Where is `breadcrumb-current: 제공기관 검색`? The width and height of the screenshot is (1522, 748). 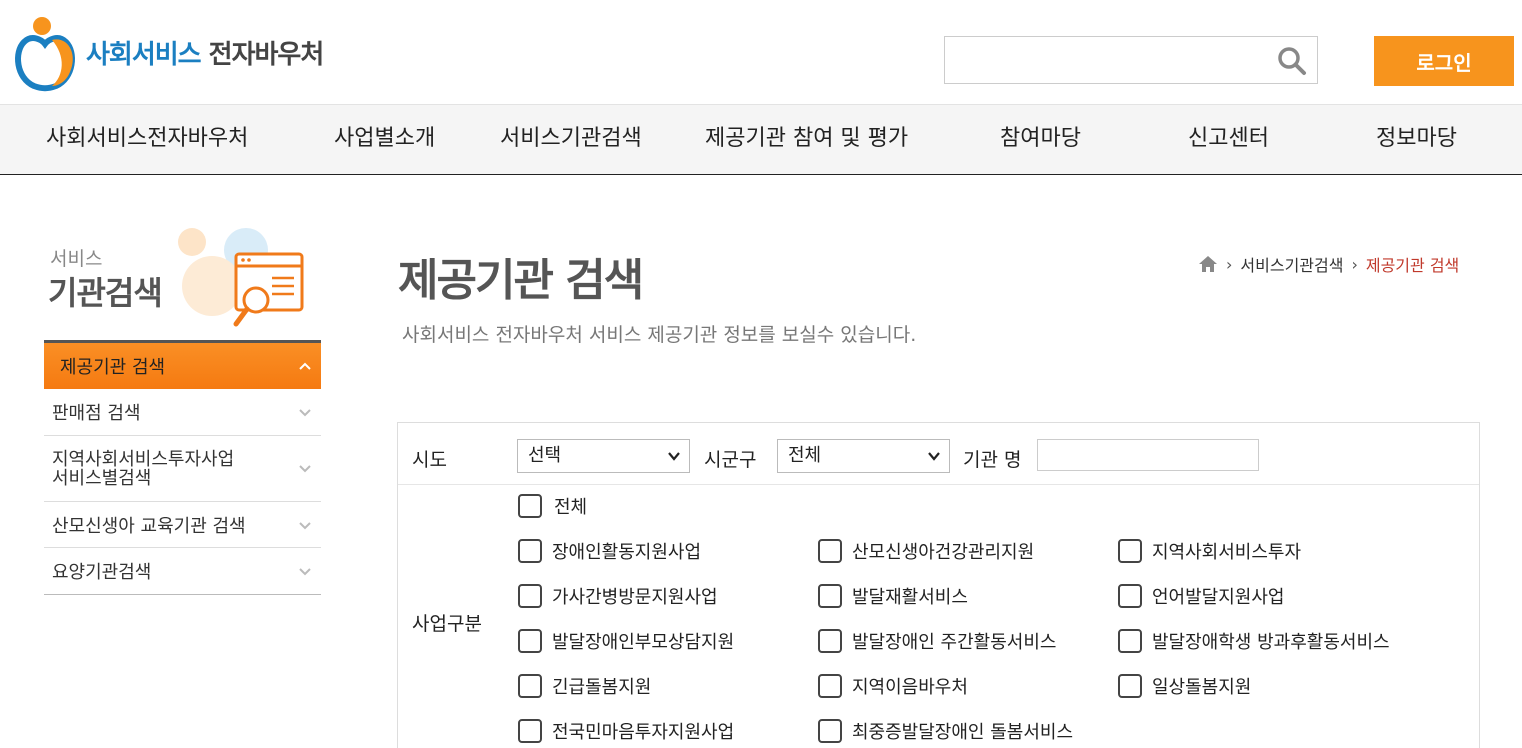
breadcrumb-current: 제공기관 검색 is located at coordinates (1412, 265).